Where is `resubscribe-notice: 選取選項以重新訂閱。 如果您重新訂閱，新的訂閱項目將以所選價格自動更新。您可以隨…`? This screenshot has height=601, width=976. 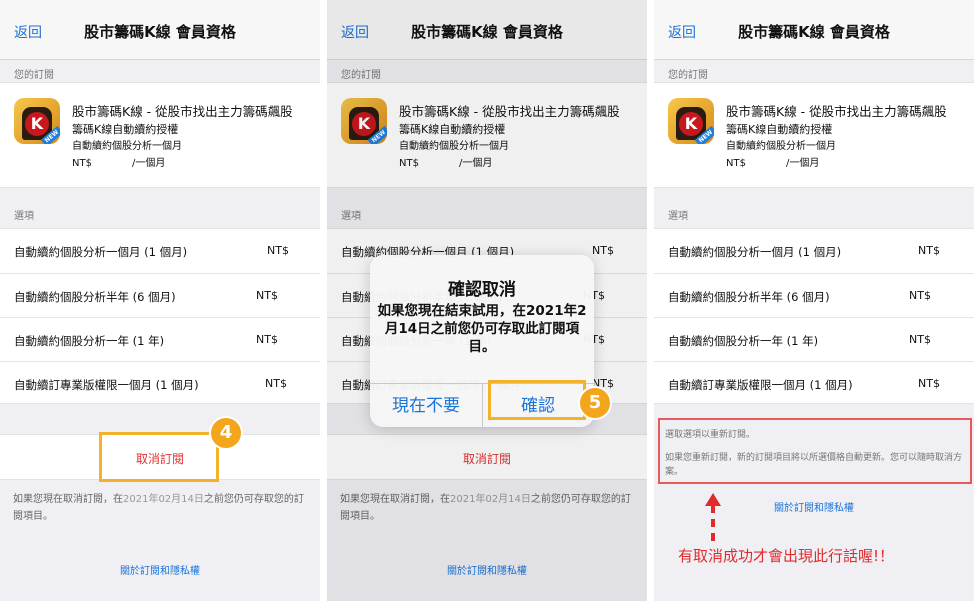 resubscribe-notice: 選取選項以重新訂閱。 如果您重新訂閱，新的訂閱項目將以所選價格自動更新。您可以隨… is located at coordinates (815, 451).